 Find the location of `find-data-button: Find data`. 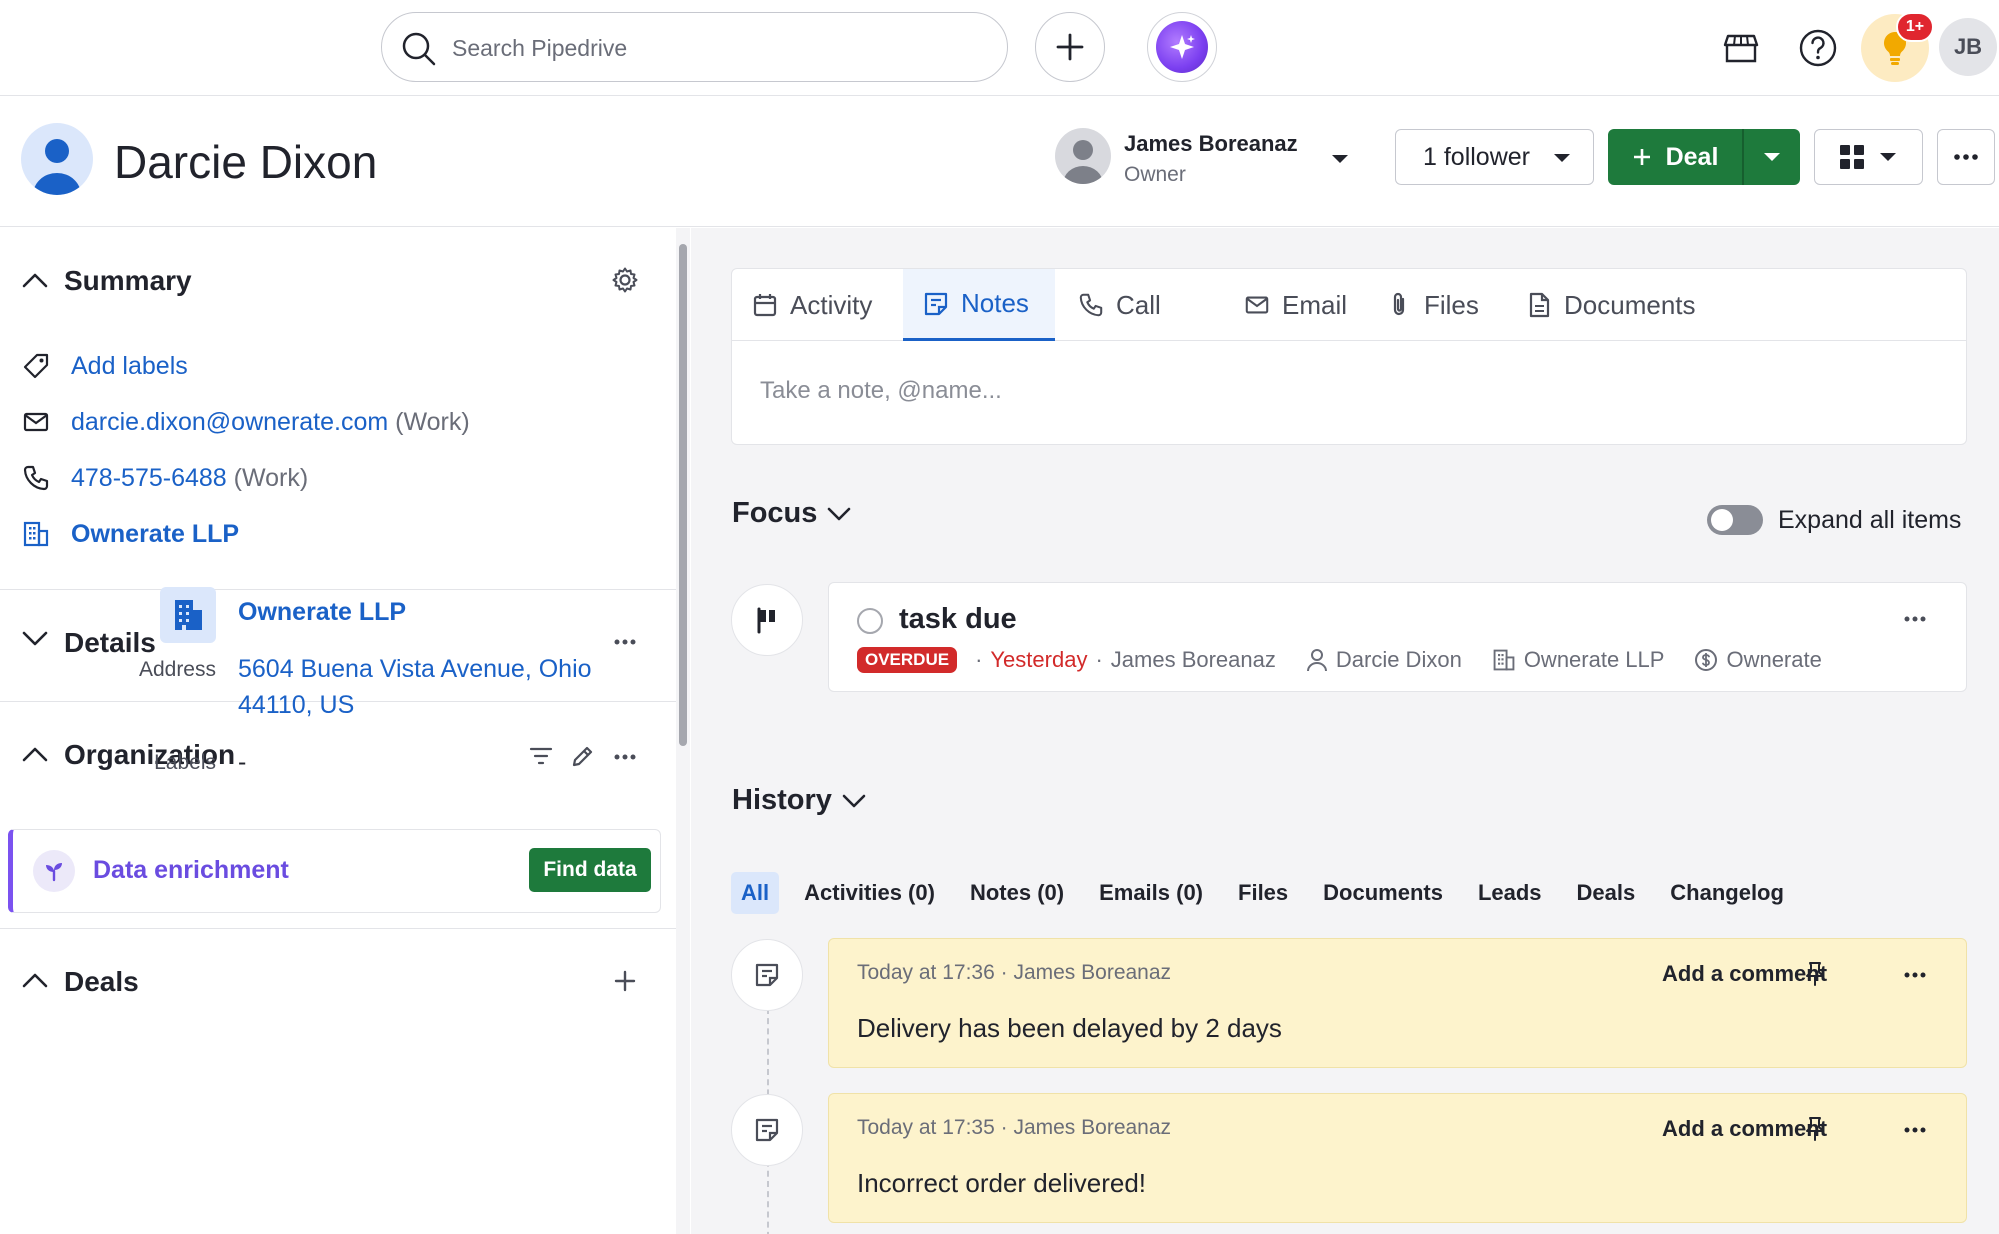

find-data-button: Find data is located at coordinates (590, 870).